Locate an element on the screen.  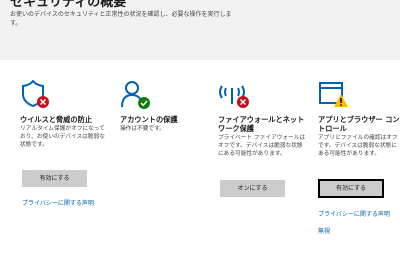
card-description: アプリとファイルの確認はオフです。デバイスは脆弱な状態にある可能性があります。 is located at coordinates (358, 146).